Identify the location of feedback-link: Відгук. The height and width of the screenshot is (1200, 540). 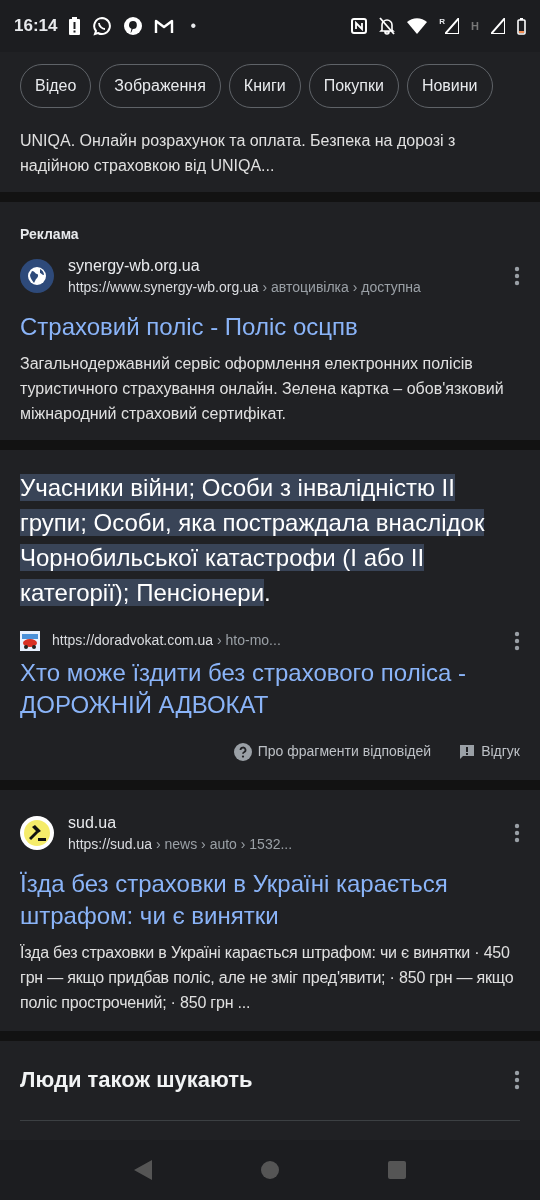
(489, 751).